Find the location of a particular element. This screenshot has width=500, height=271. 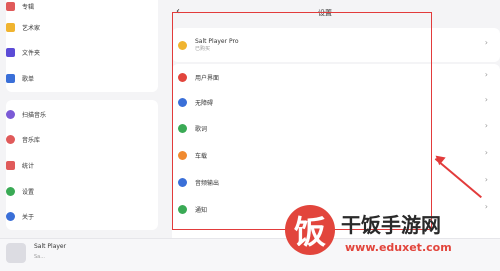

sidebar-item-scan: 扫描音乐 is located at coordinates (26, 114).